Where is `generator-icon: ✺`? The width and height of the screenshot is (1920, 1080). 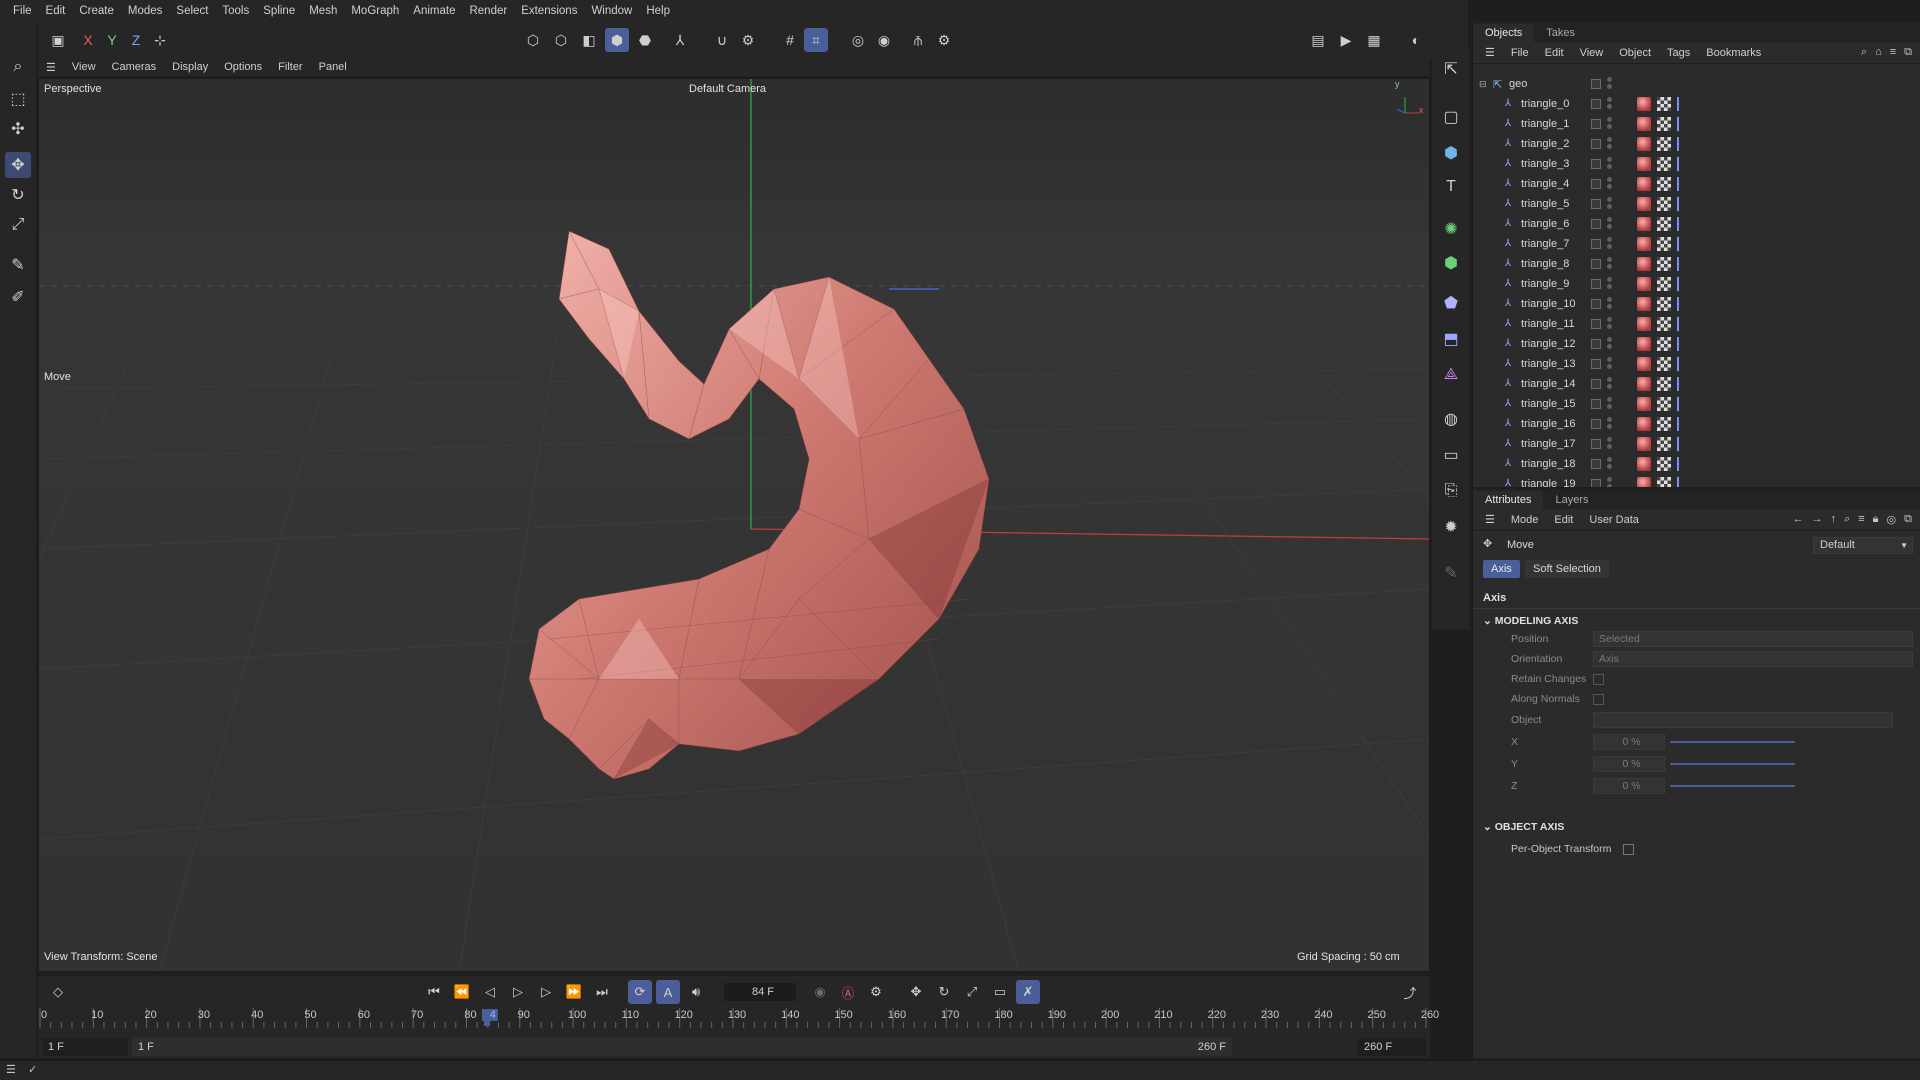
generator-icon: ✺ is located at coordinates (1451, 229).